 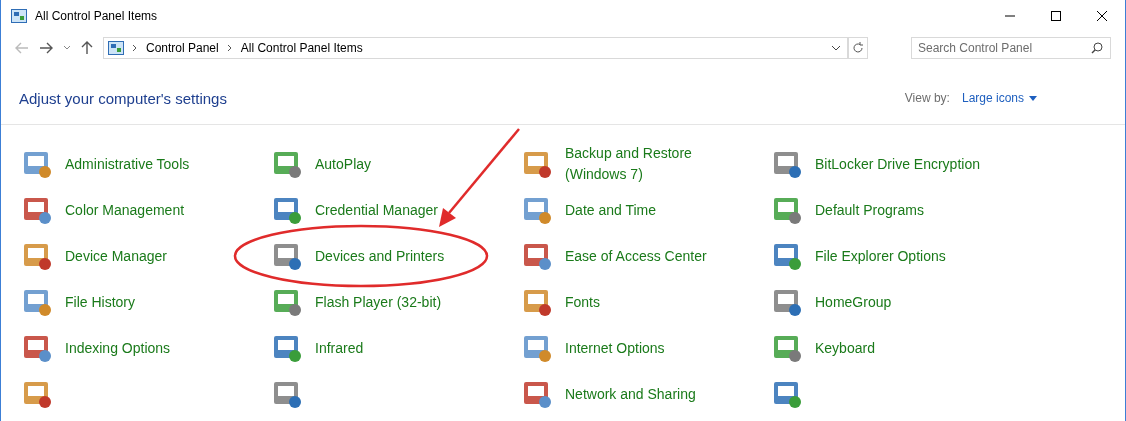 I want to click on search-field: Search Control Panel, so click(x=1011, y=48).